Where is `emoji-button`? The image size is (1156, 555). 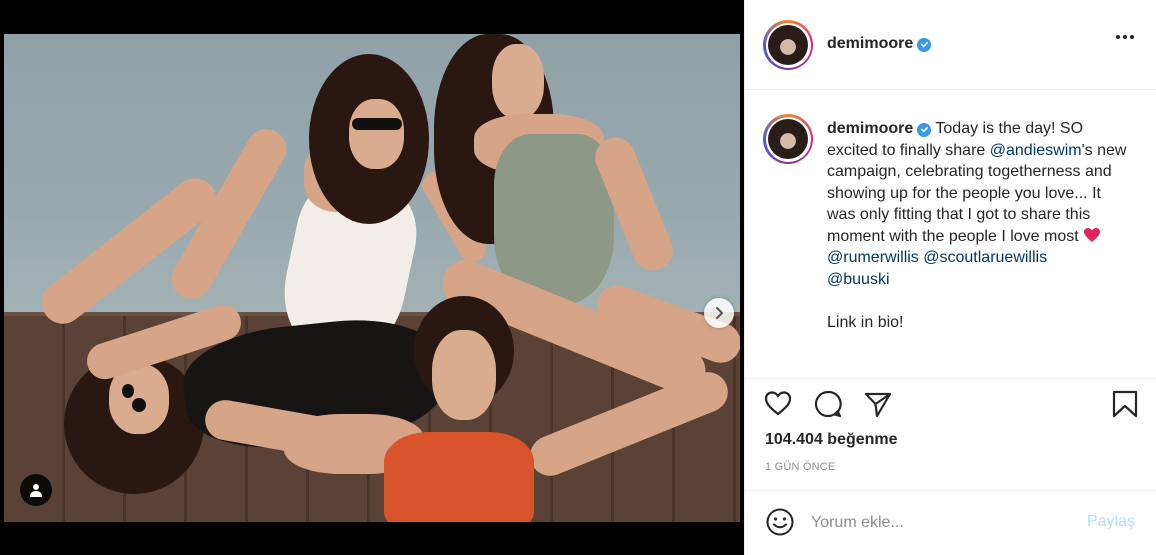
emoji-button is located at coordinates (780, 524).